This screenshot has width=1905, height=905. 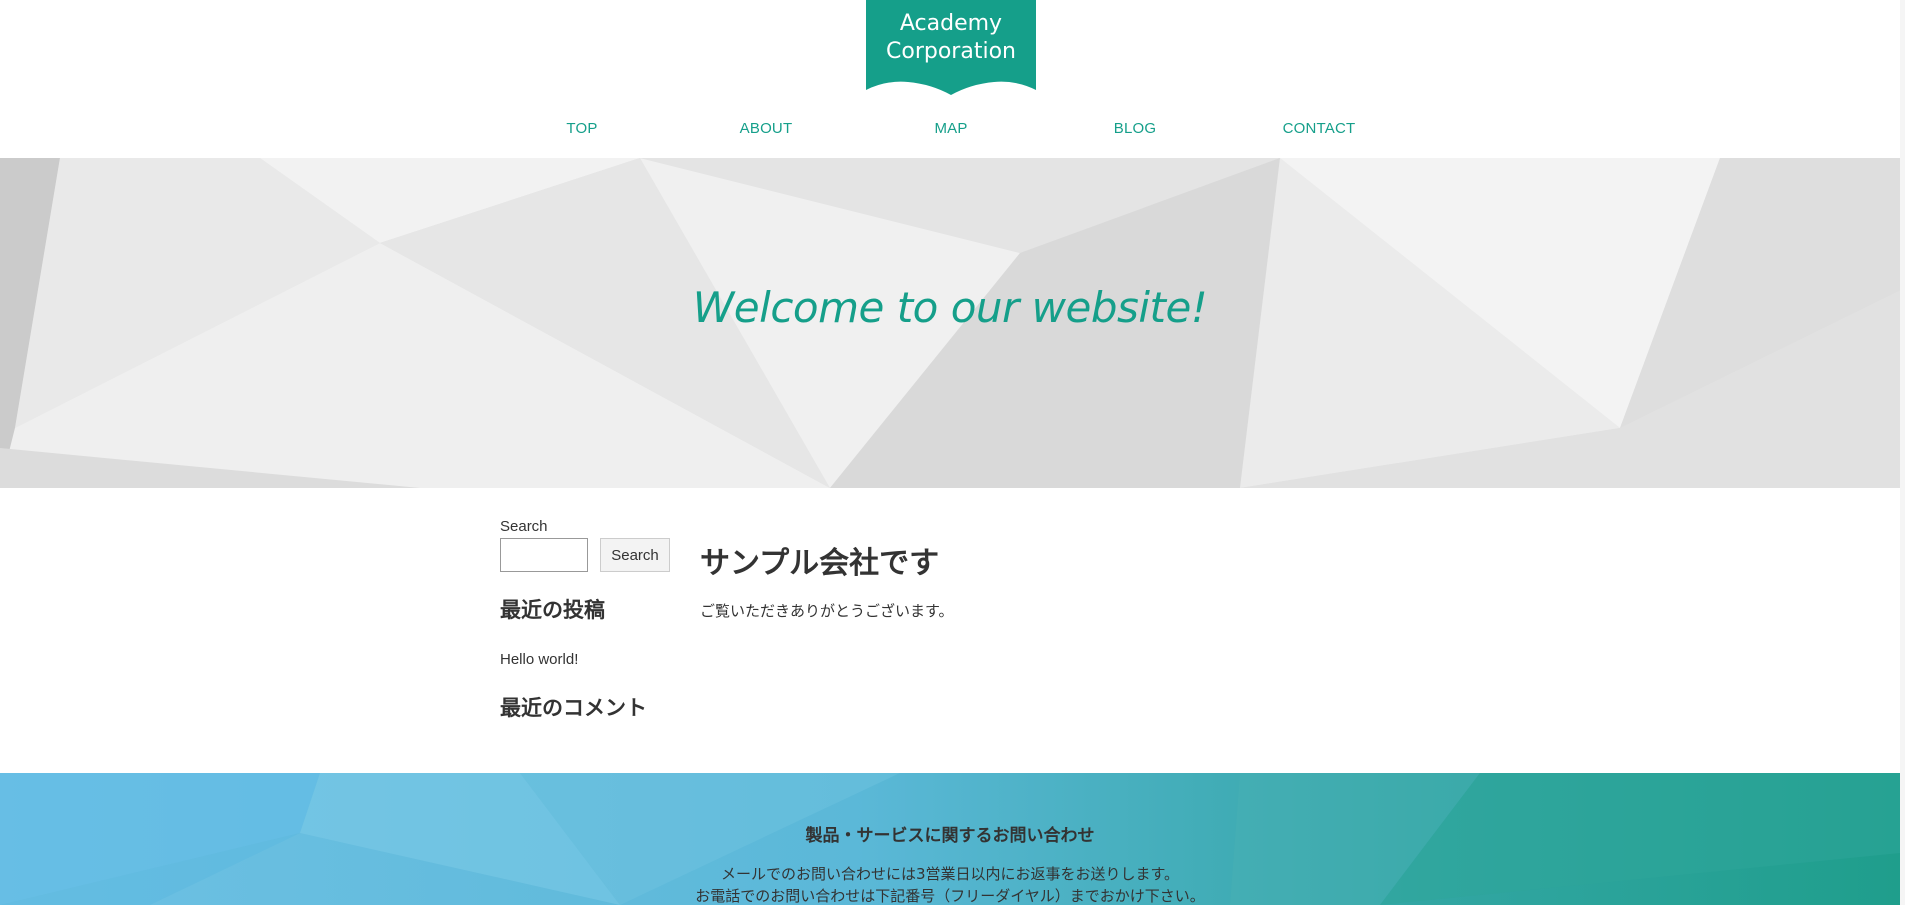 I want to click on footer-phone-note: お電話でのお問い合わせは下記番号（フリーダイヤル）までおかけ下さい。, so click(x=950, y=896).